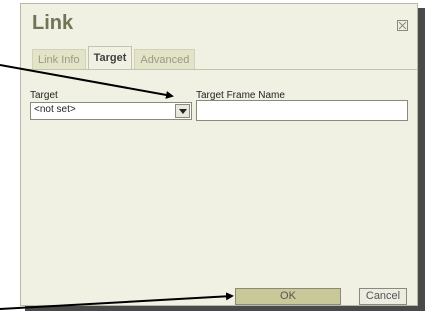 The image size is (425, 311). What do you see at coordinates (402, 24) in the screenshot?
I see `close-icon` at bounding box center [402, 24].